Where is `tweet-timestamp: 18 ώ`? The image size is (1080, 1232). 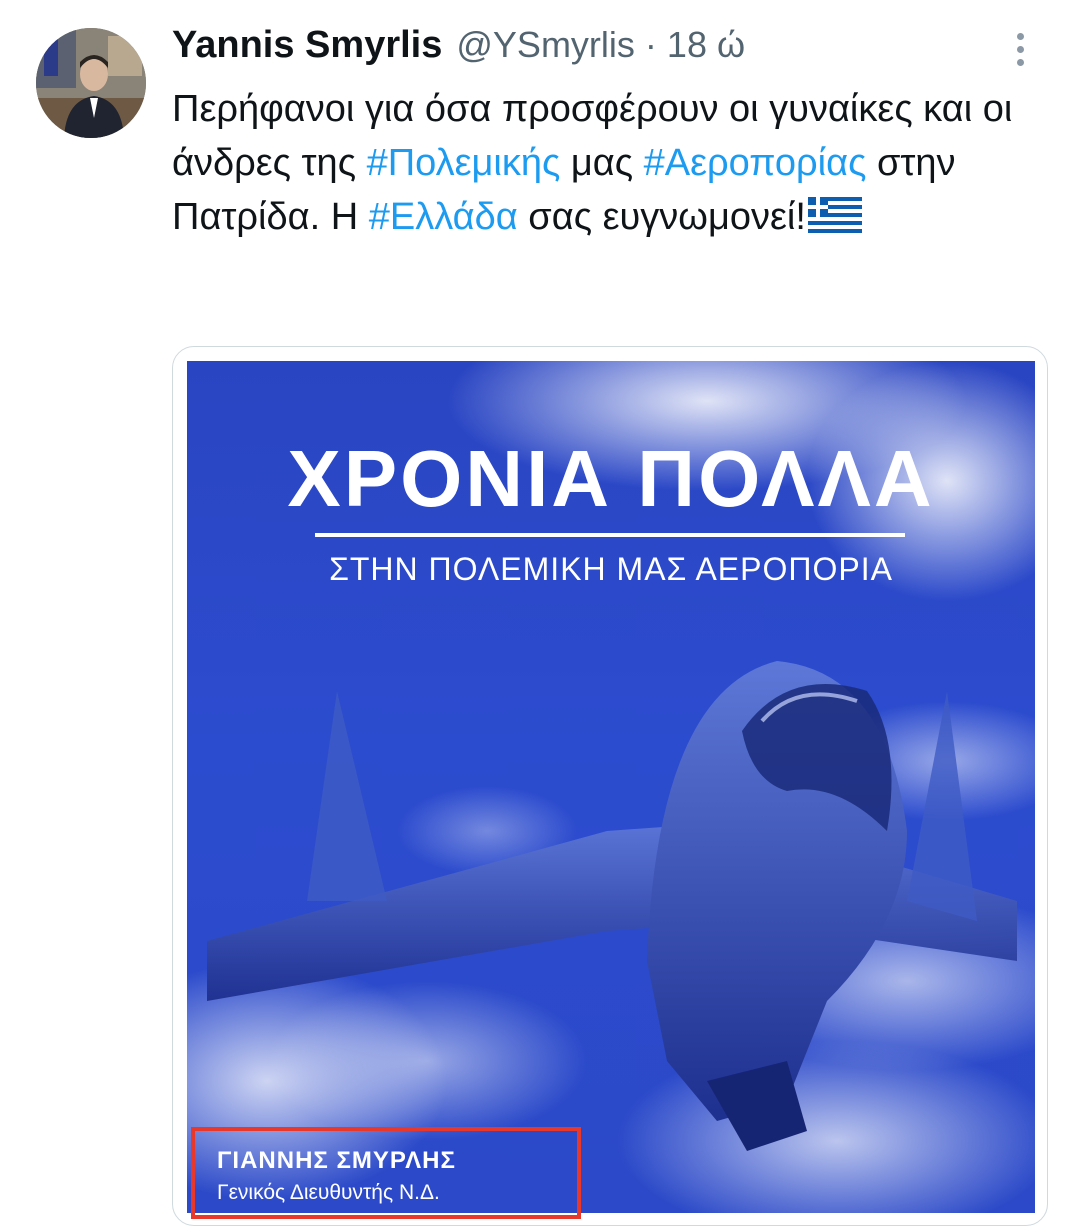 tweet-timestamp: 18 ώ is located at coordinates (706, 45).